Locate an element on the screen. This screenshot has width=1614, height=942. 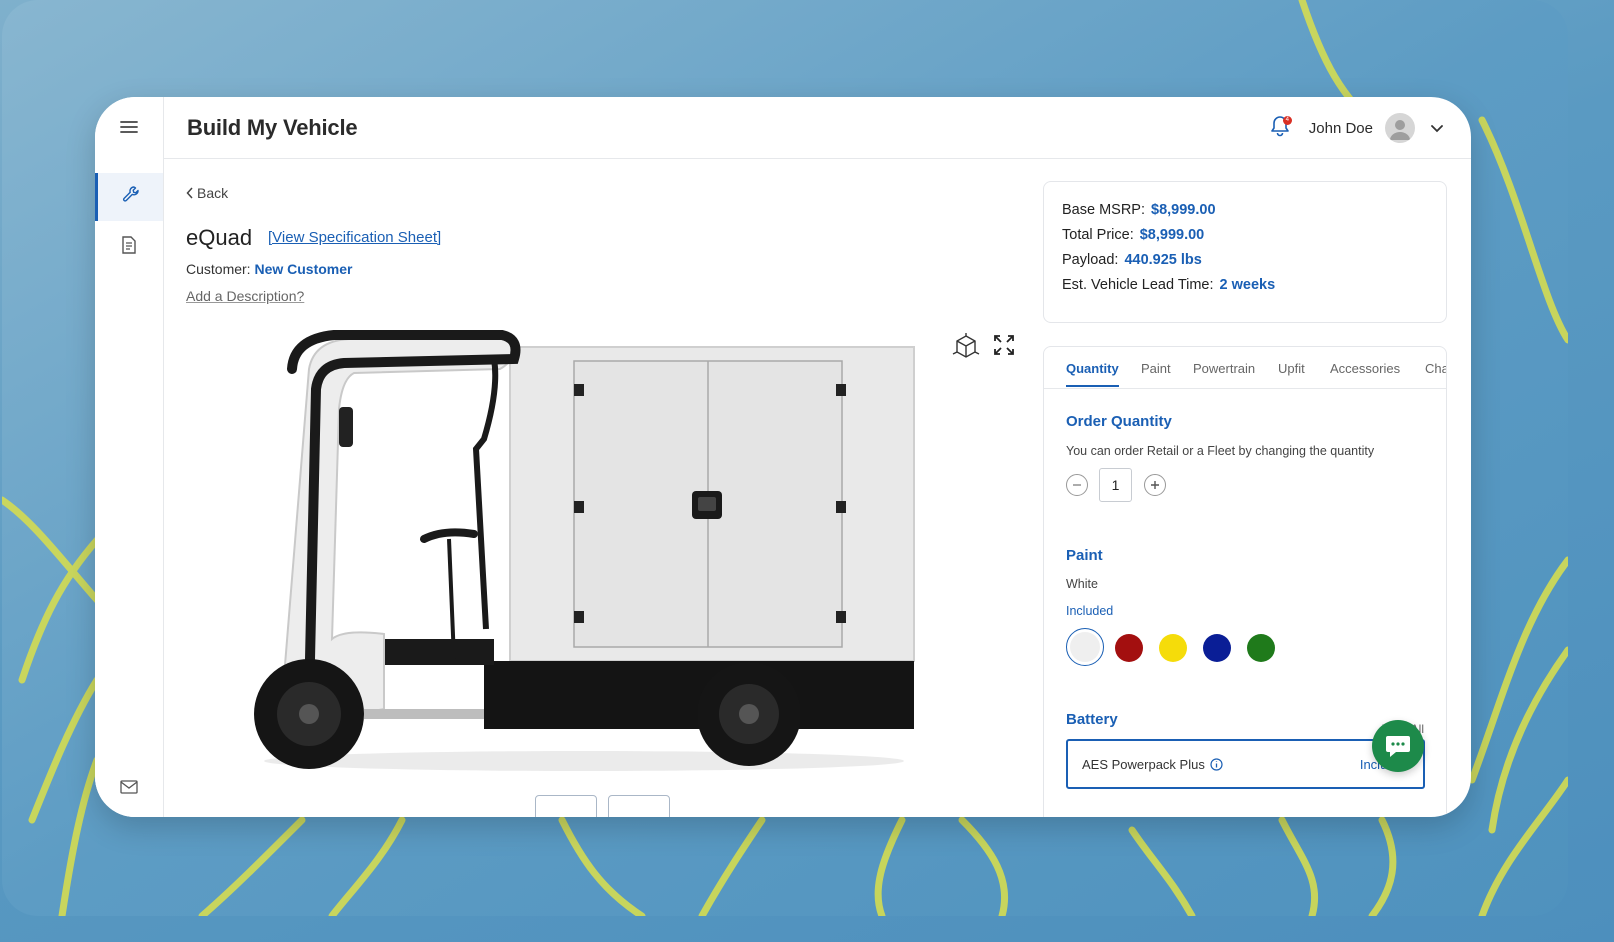
total-price-label: Total Price: is located at coordinates (1098, 235).